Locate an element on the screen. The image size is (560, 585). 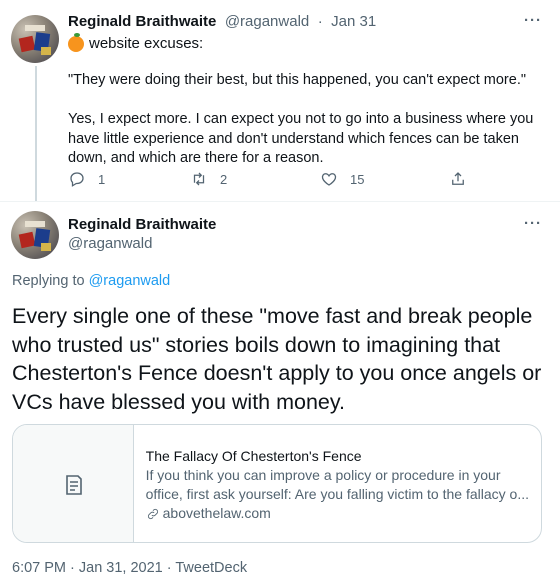
tweet-header: Reginald Braithwaite @raganwald · Jan 31 is located at coordinates (222, 22).